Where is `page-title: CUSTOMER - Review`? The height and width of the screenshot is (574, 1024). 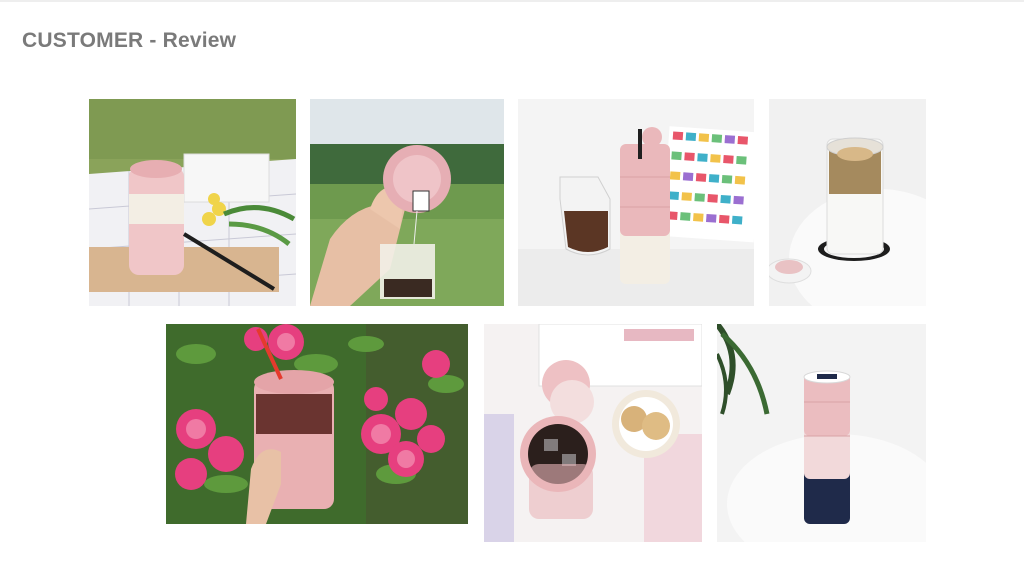
page-title: CUSTOMER - Review is located at coordinates (129, 40).